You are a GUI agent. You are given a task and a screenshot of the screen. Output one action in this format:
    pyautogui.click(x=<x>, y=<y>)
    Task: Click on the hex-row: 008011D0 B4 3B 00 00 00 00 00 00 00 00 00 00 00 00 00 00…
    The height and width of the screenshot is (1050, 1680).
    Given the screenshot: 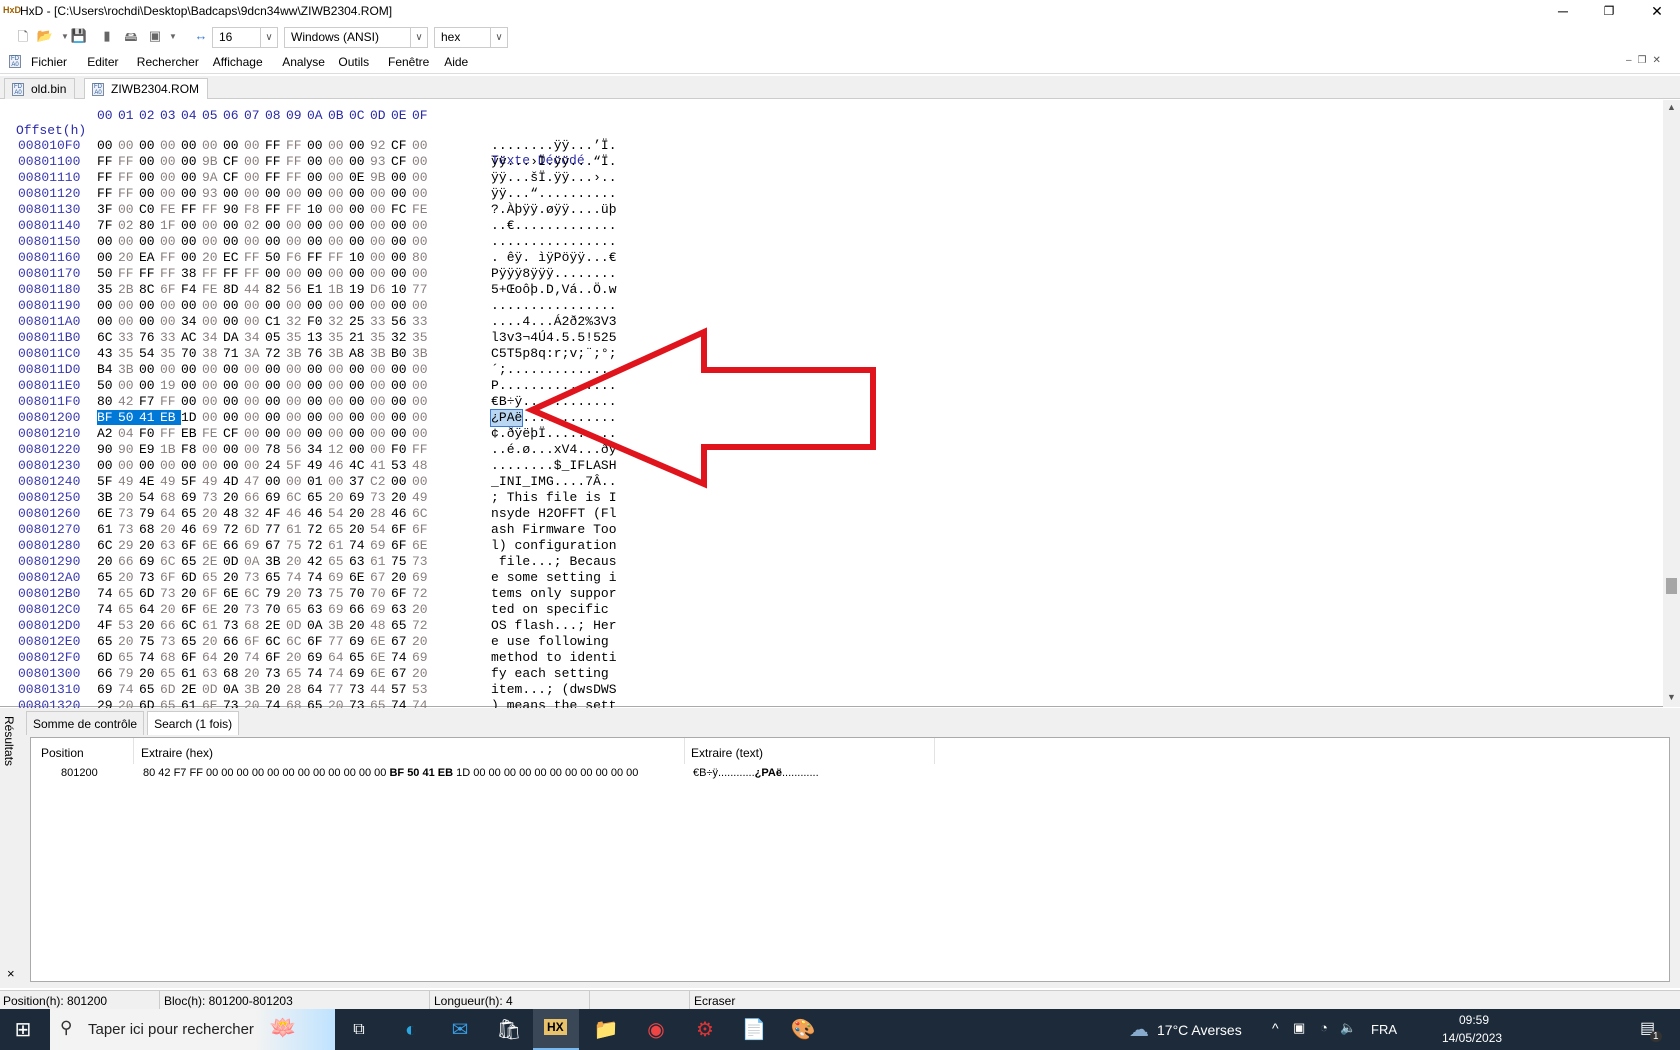 What is the action you would take?
    pyautogui.click(x=320, y=370)
    